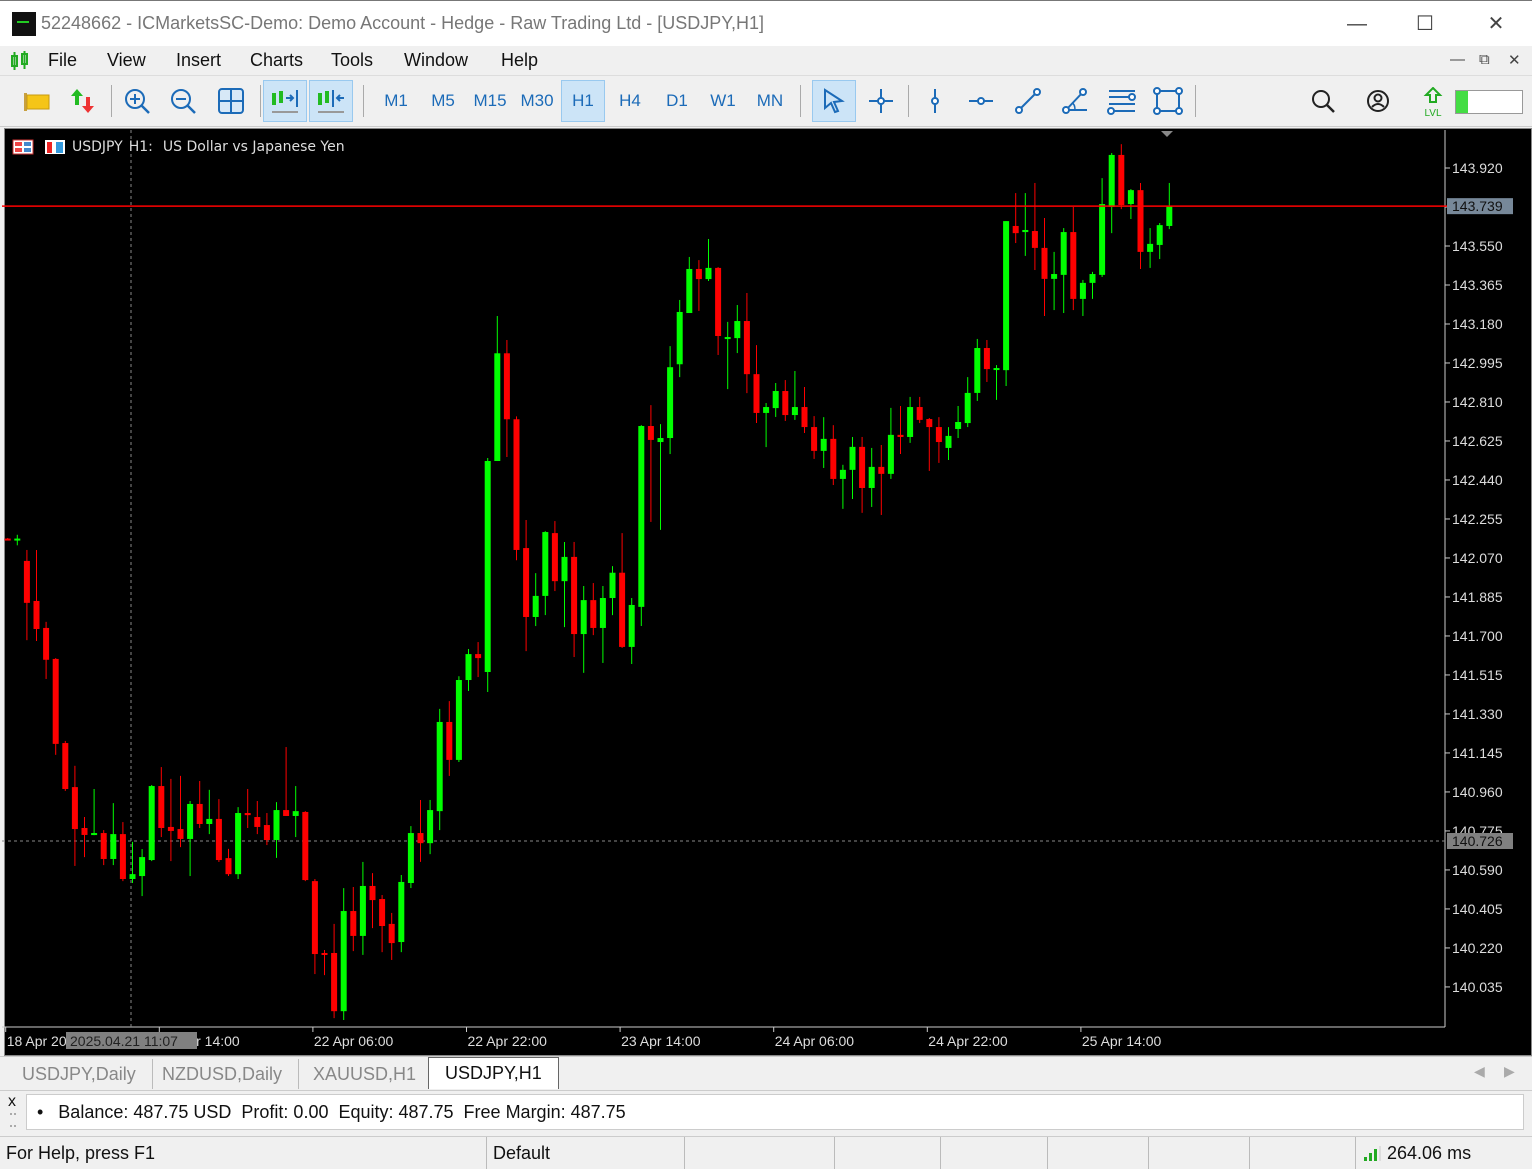 The width and height of the screenshot is (1532, 1169). I want to click on menu-tools: Tools, so click(352, 60).